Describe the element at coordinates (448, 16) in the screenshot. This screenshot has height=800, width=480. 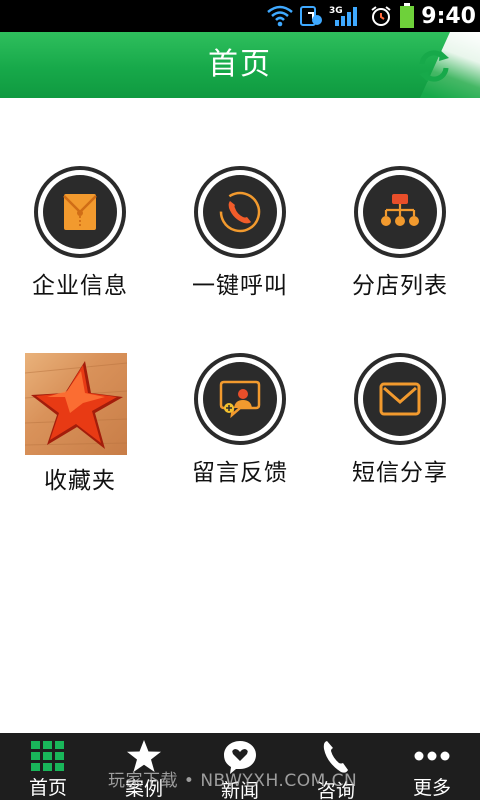
I see `clock-time: 9:40` at that location.